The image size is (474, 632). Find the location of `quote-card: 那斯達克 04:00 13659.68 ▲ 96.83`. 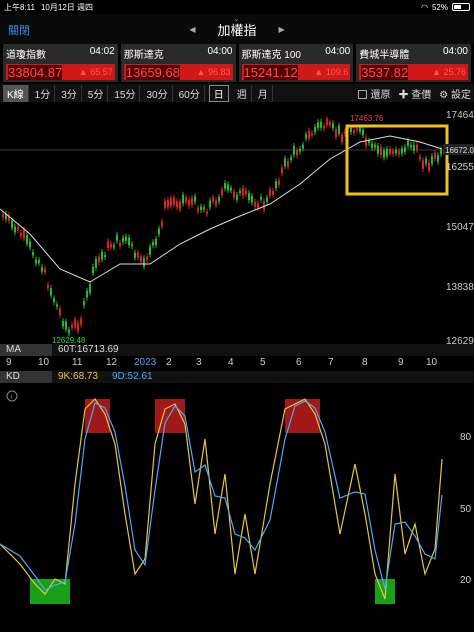

quote-card: 那斯達克 04:00 13659.68 ▲ 96.83 is located at coordinates (178, 63).